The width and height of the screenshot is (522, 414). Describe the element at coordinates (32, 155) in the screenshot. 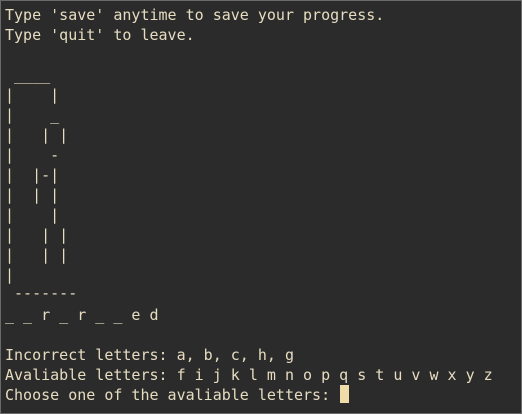

I see `gallows-row: | -` at that location.